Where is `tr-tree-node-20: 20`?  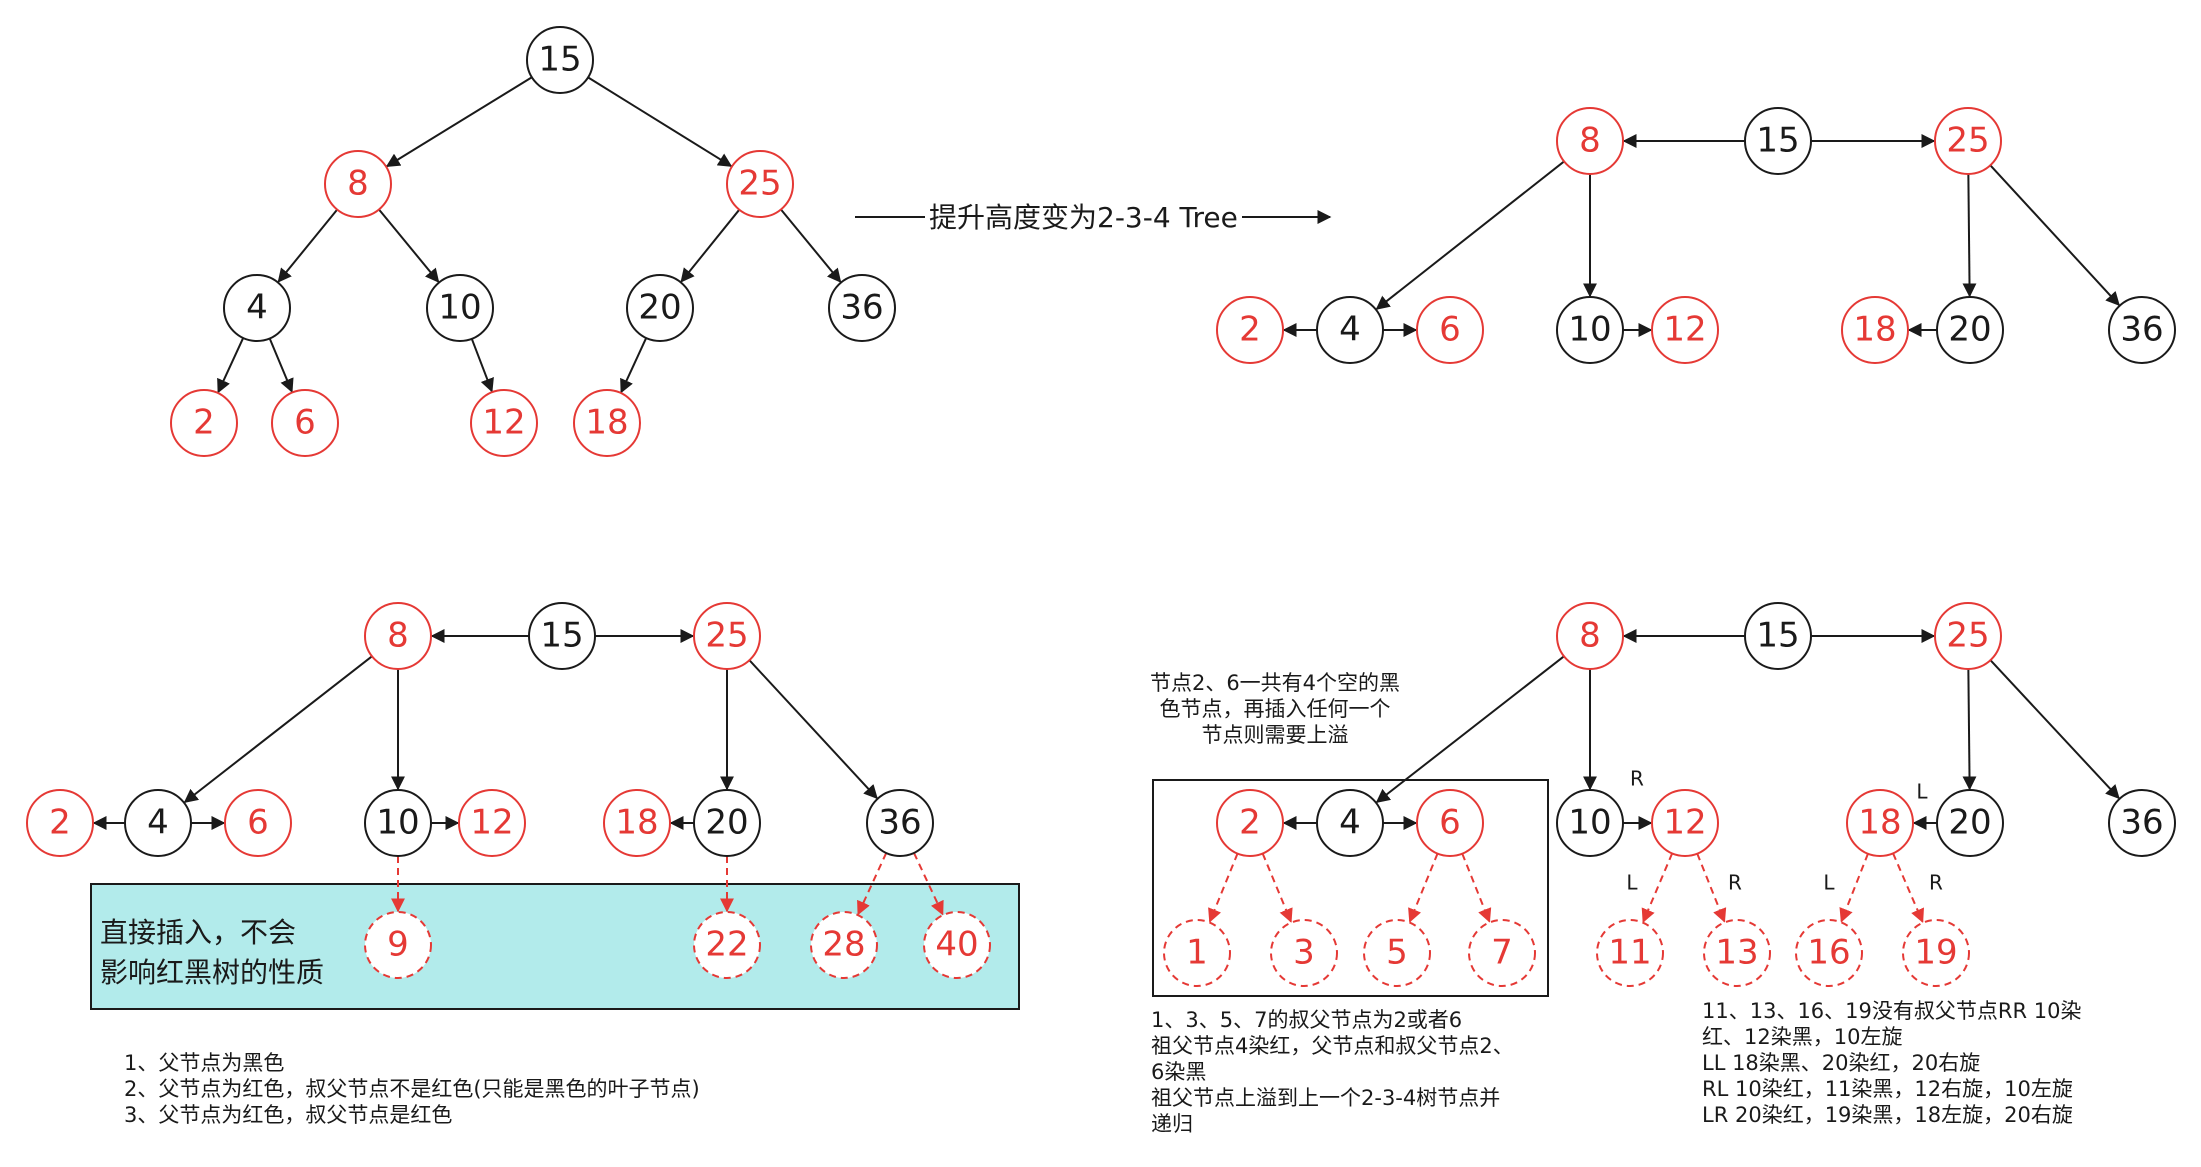
tr-tree-node-20: 20 is located at coordinates (1970, 330).